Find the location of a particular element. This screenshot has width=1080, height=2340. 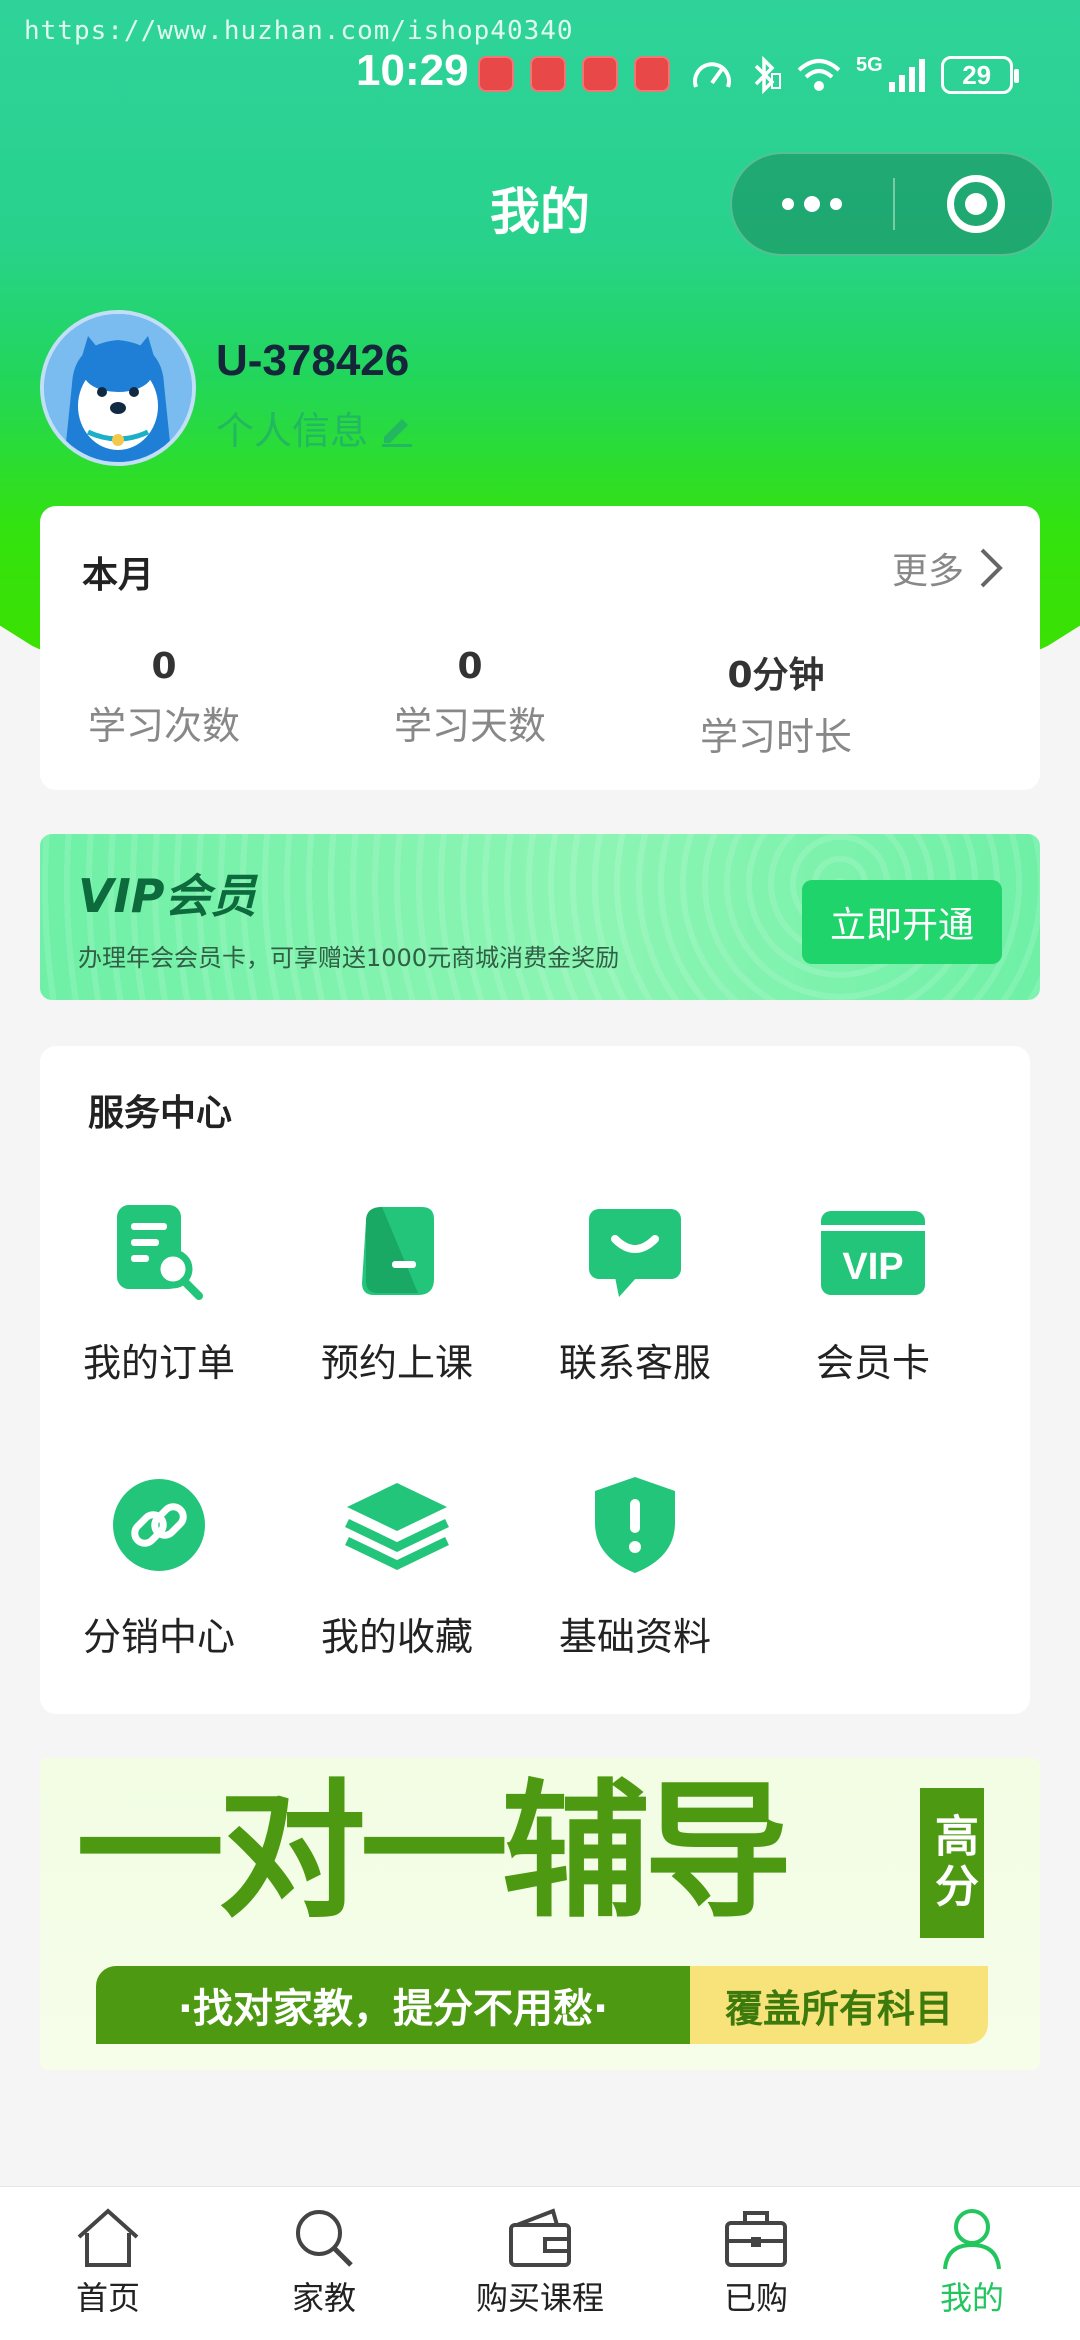

profile-info-label: 个人信息 is located at coordinates (292, 431).